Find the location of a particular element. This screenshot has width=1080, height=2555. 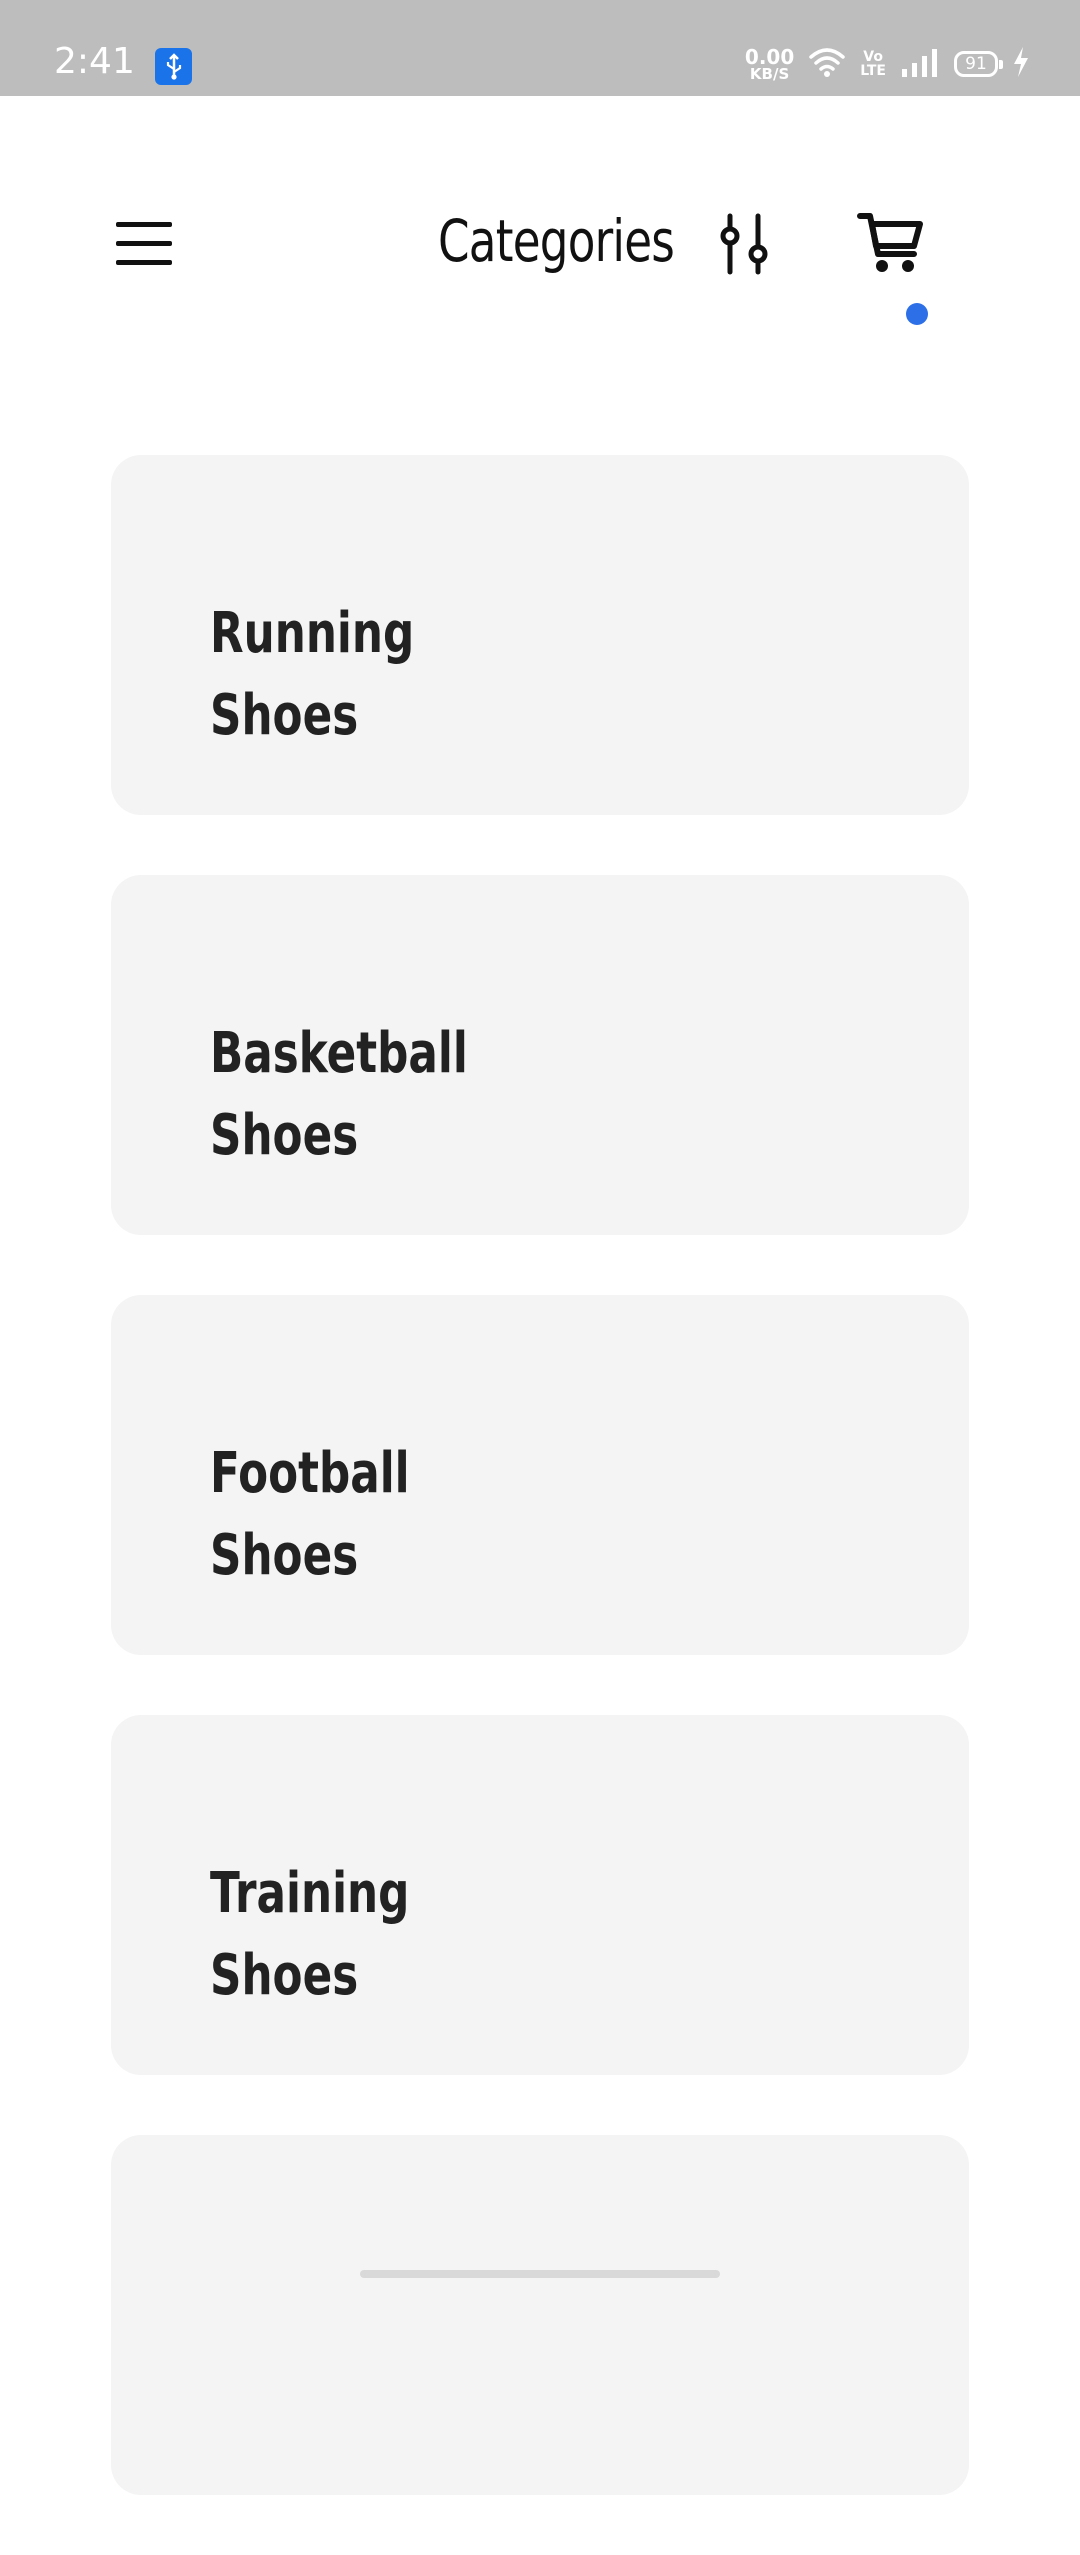

volte-line2: LTE is located at coordinates (873, 71).